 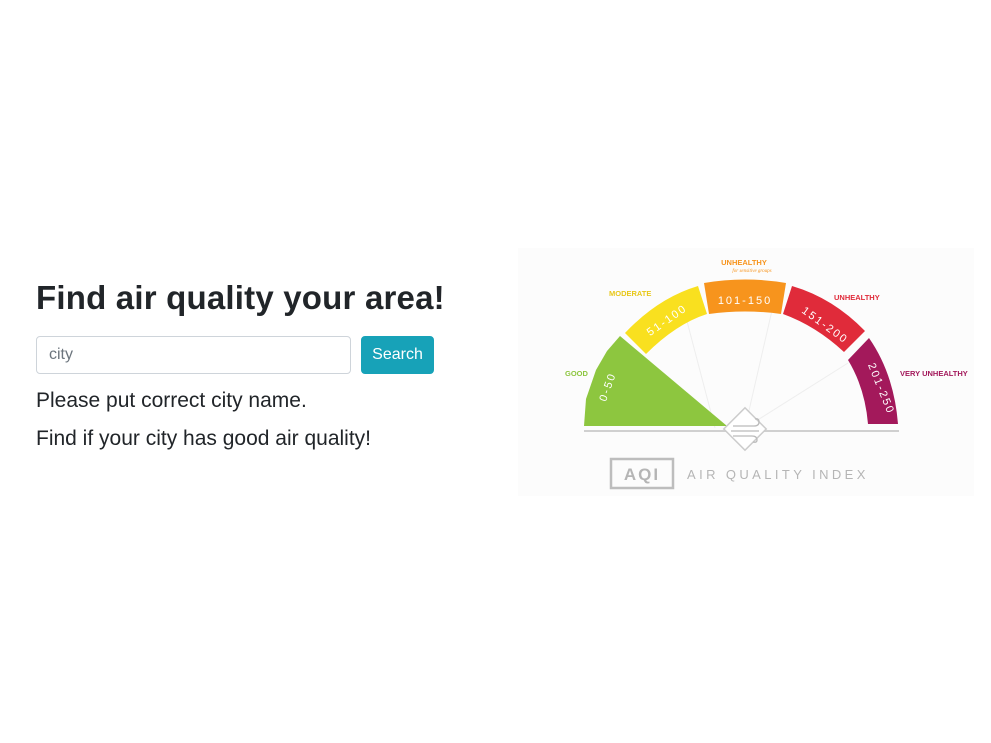 I want to click on page-title: Find air quality your area!, so click(x=240, y=297).